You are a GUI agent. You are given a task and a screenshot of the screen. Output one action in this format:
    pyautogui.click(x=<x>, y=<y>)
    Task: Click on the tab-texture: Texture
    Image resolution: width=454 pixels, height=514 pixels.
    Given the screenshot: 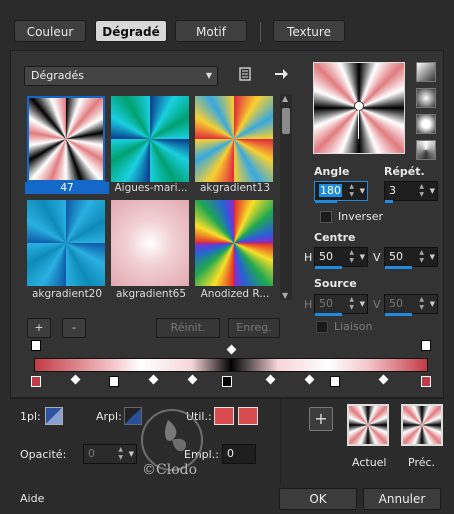 What is the action you would take?
    pyautogui.click(x=309, y=31)
    